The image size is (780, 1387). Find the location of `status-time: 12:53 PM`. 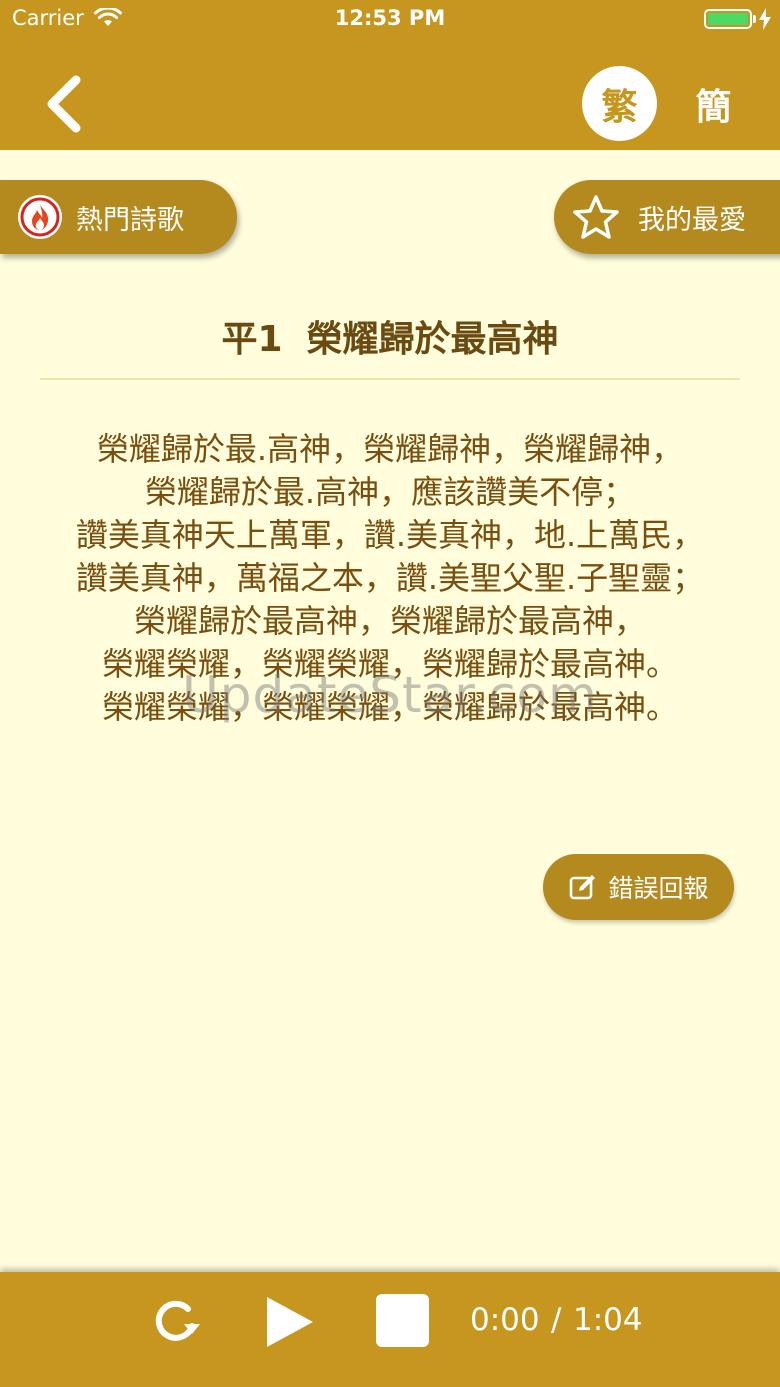

status-time: 12:53 PM is located at coordinates (390, 18).